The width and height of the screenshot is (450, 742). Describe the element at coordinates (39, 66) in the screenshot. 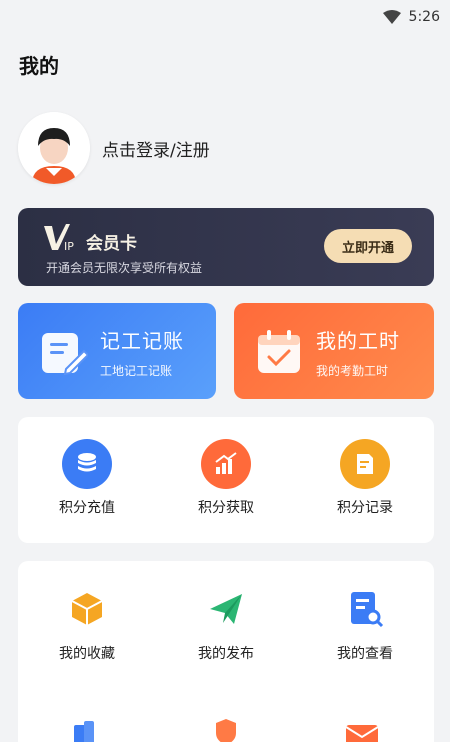

I see `page-title: 我的` at that location.